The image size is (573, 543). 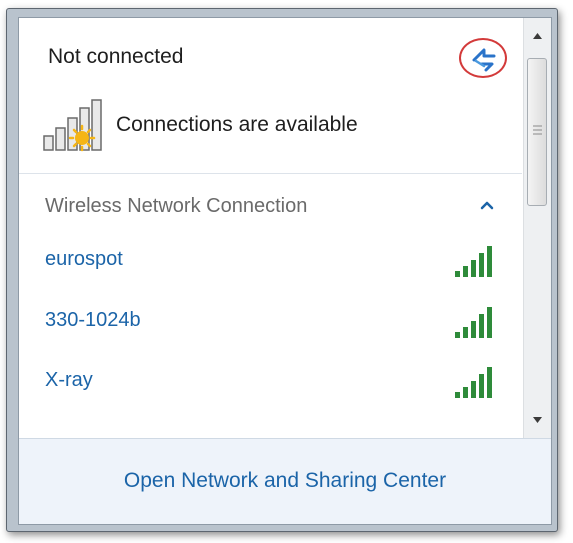 What do you see at coordinates (84, 259) in the screenshot?
I see `network-name: eurospot` at bounding box center [84, 259].